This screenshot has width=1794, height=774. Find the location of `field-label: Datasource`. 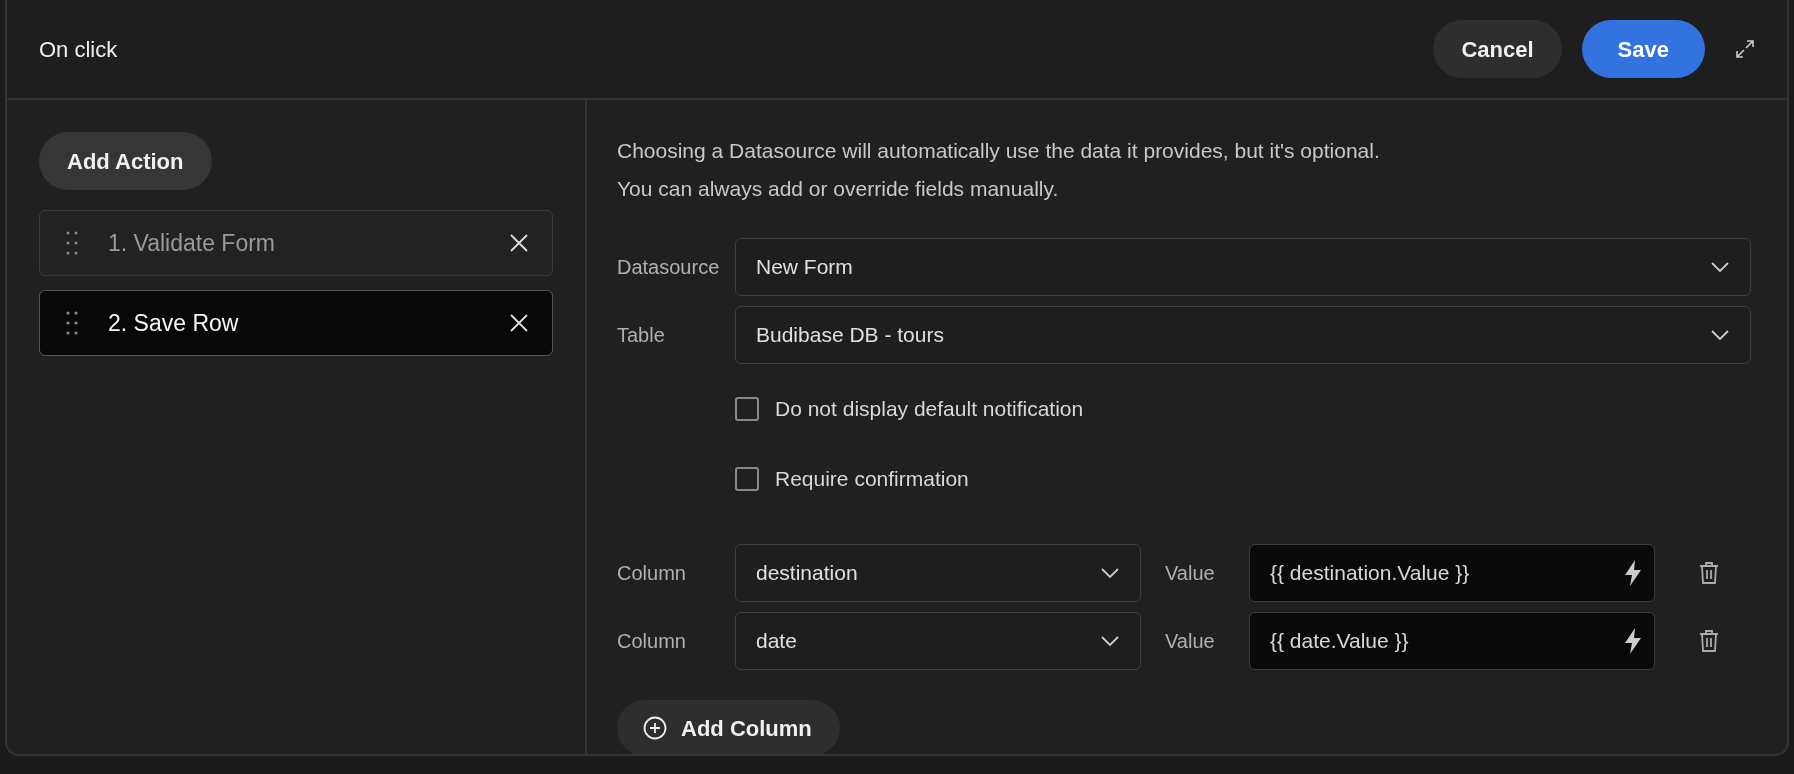

field-label: Datasource is located at coordinates (669, 267).